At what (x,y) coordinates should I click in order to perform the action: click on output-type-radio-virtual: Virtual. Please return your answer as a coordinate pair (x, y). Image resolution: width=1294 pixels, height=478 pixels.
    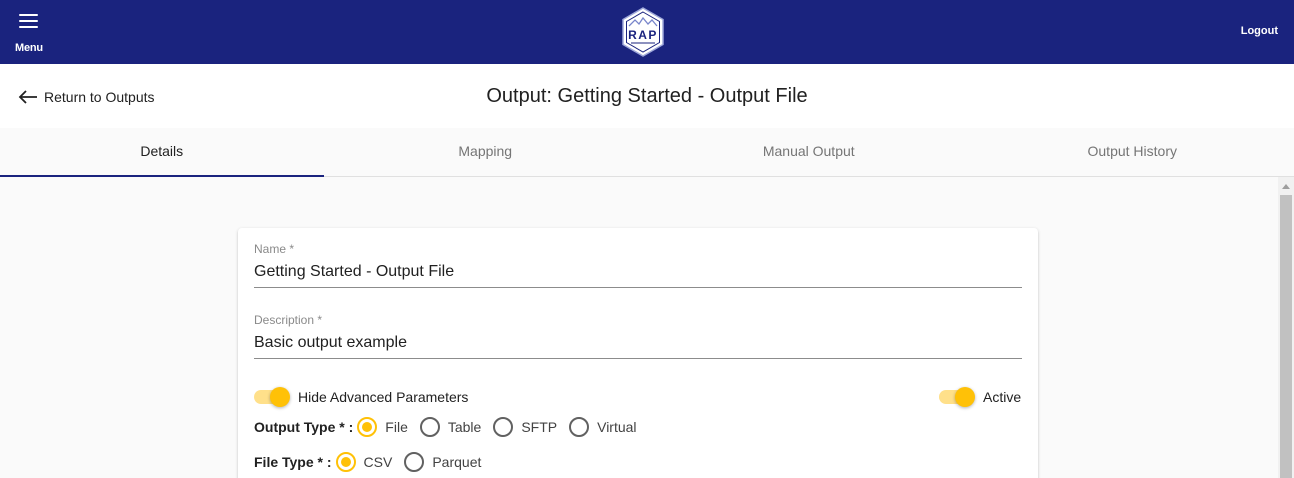
    Looking at the image, I should click on (603, 427).